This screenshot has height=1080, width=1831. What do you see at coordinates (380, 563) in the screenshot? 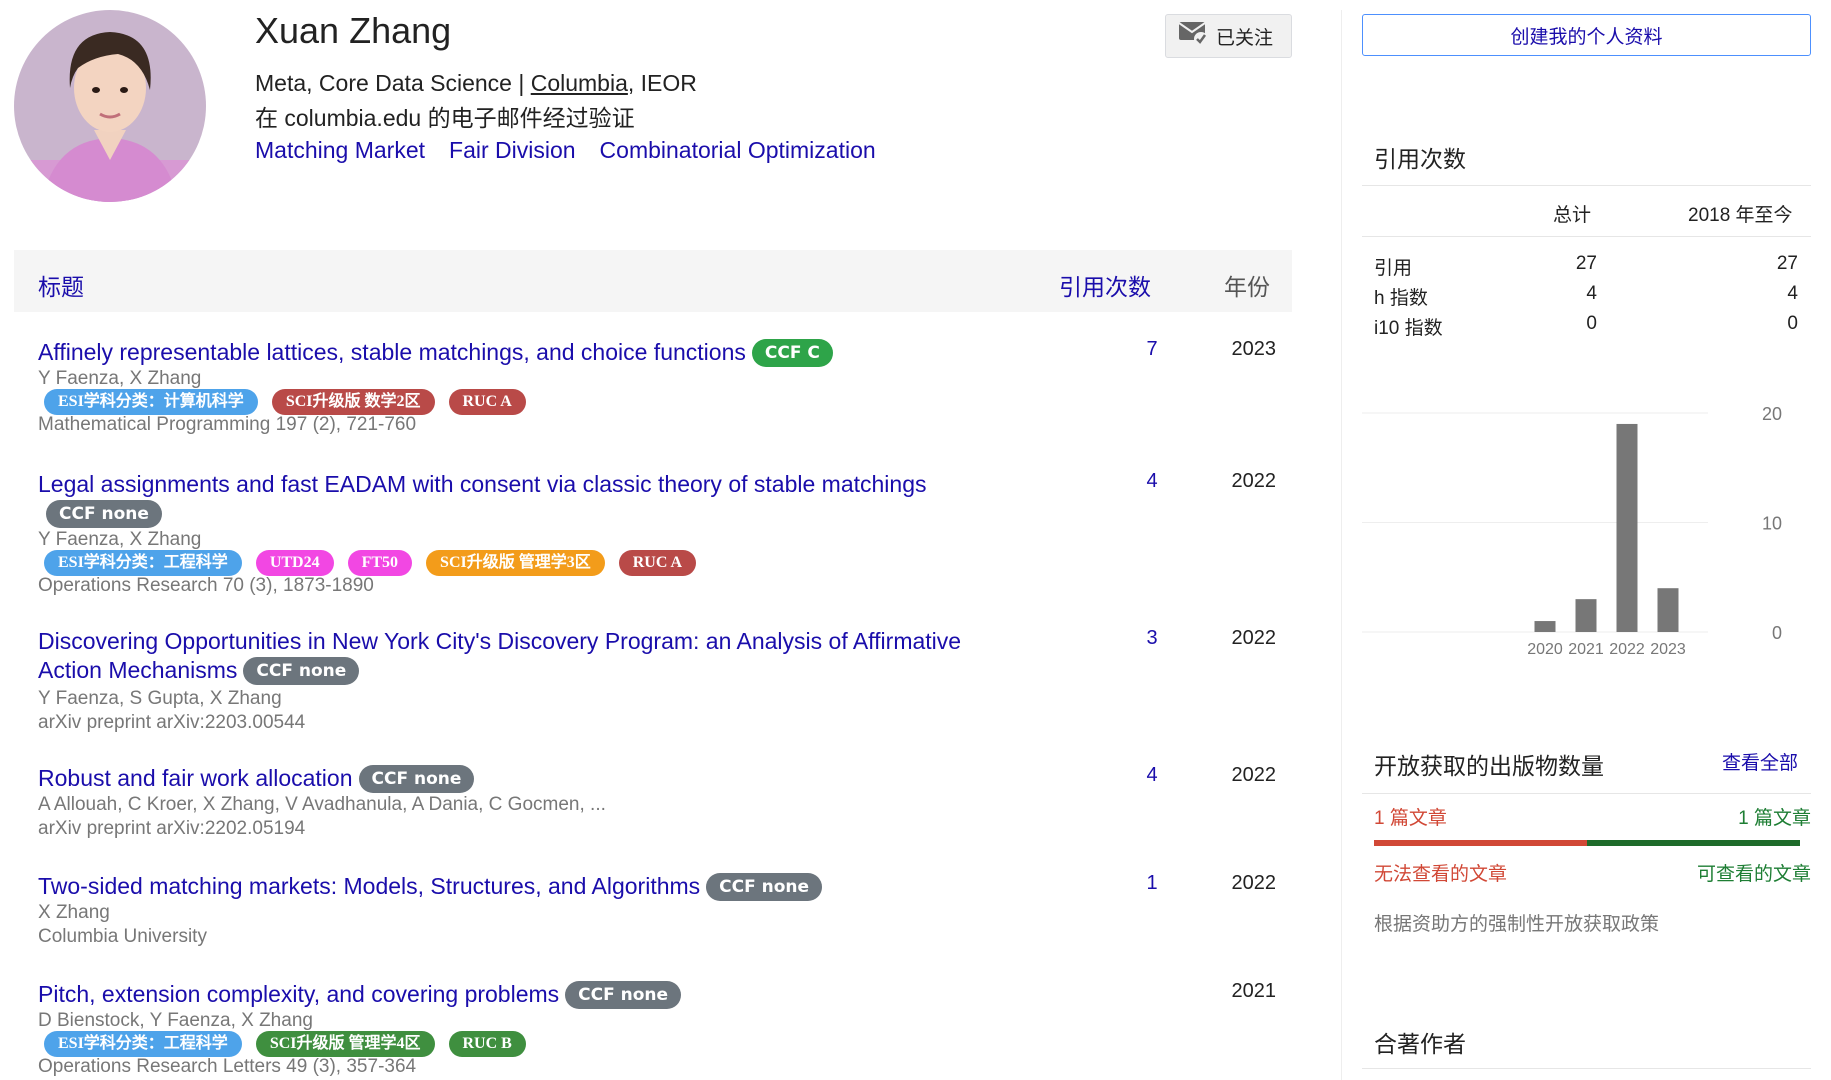
I see `tag-badge: FT50` at bounding box center [380, 563].